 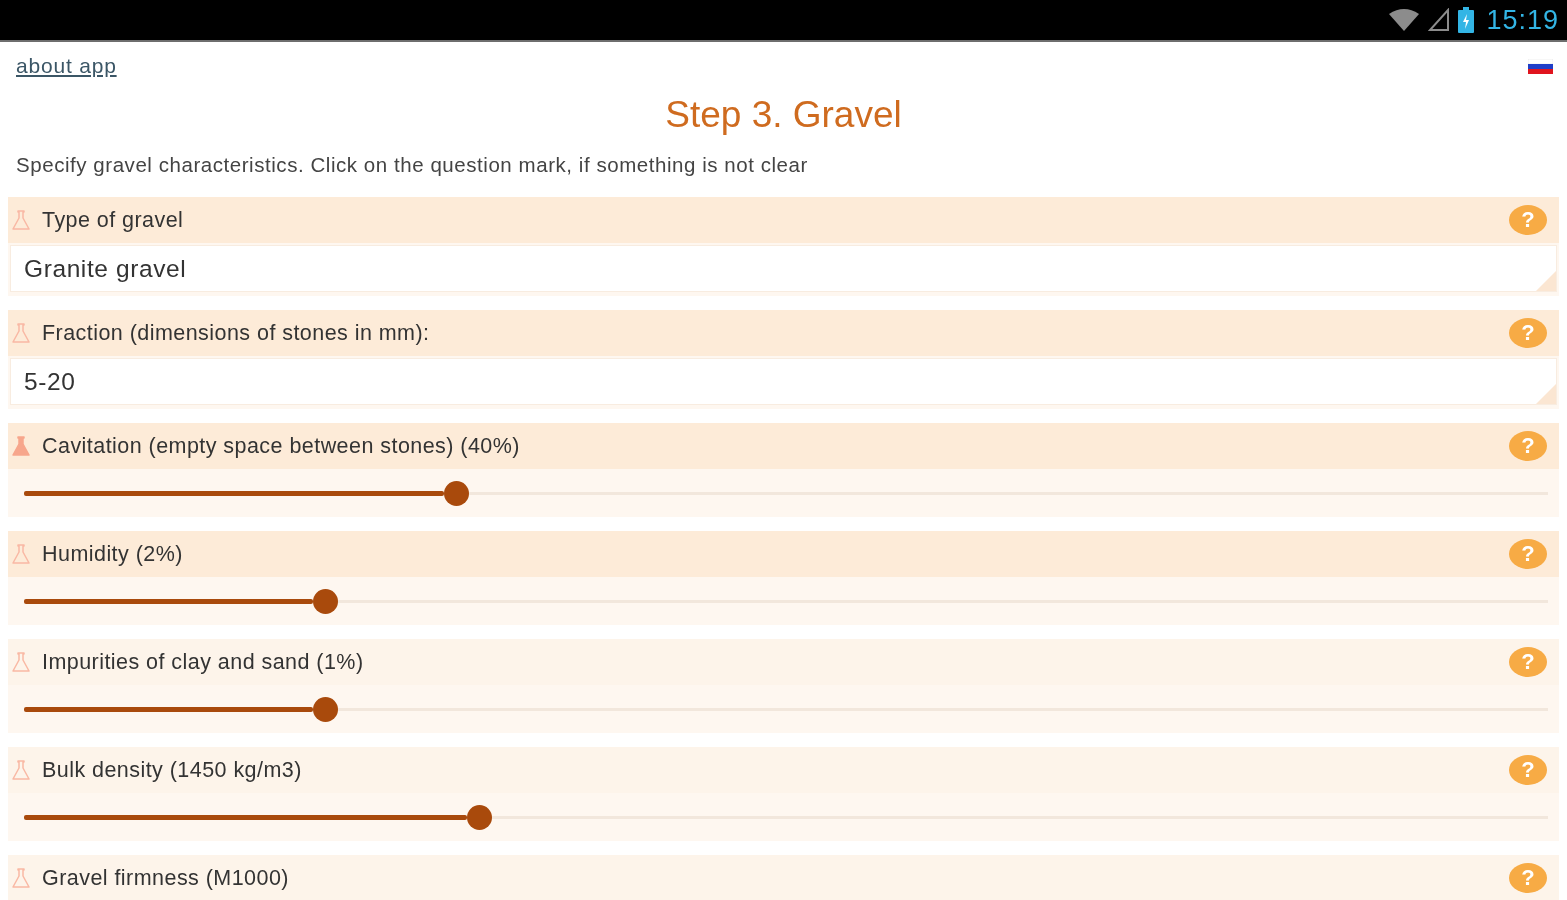 What do you see at coordinates (66, 66) in the screenshot?
I see `about-app-link: about app` at bounding box center [66, 66].